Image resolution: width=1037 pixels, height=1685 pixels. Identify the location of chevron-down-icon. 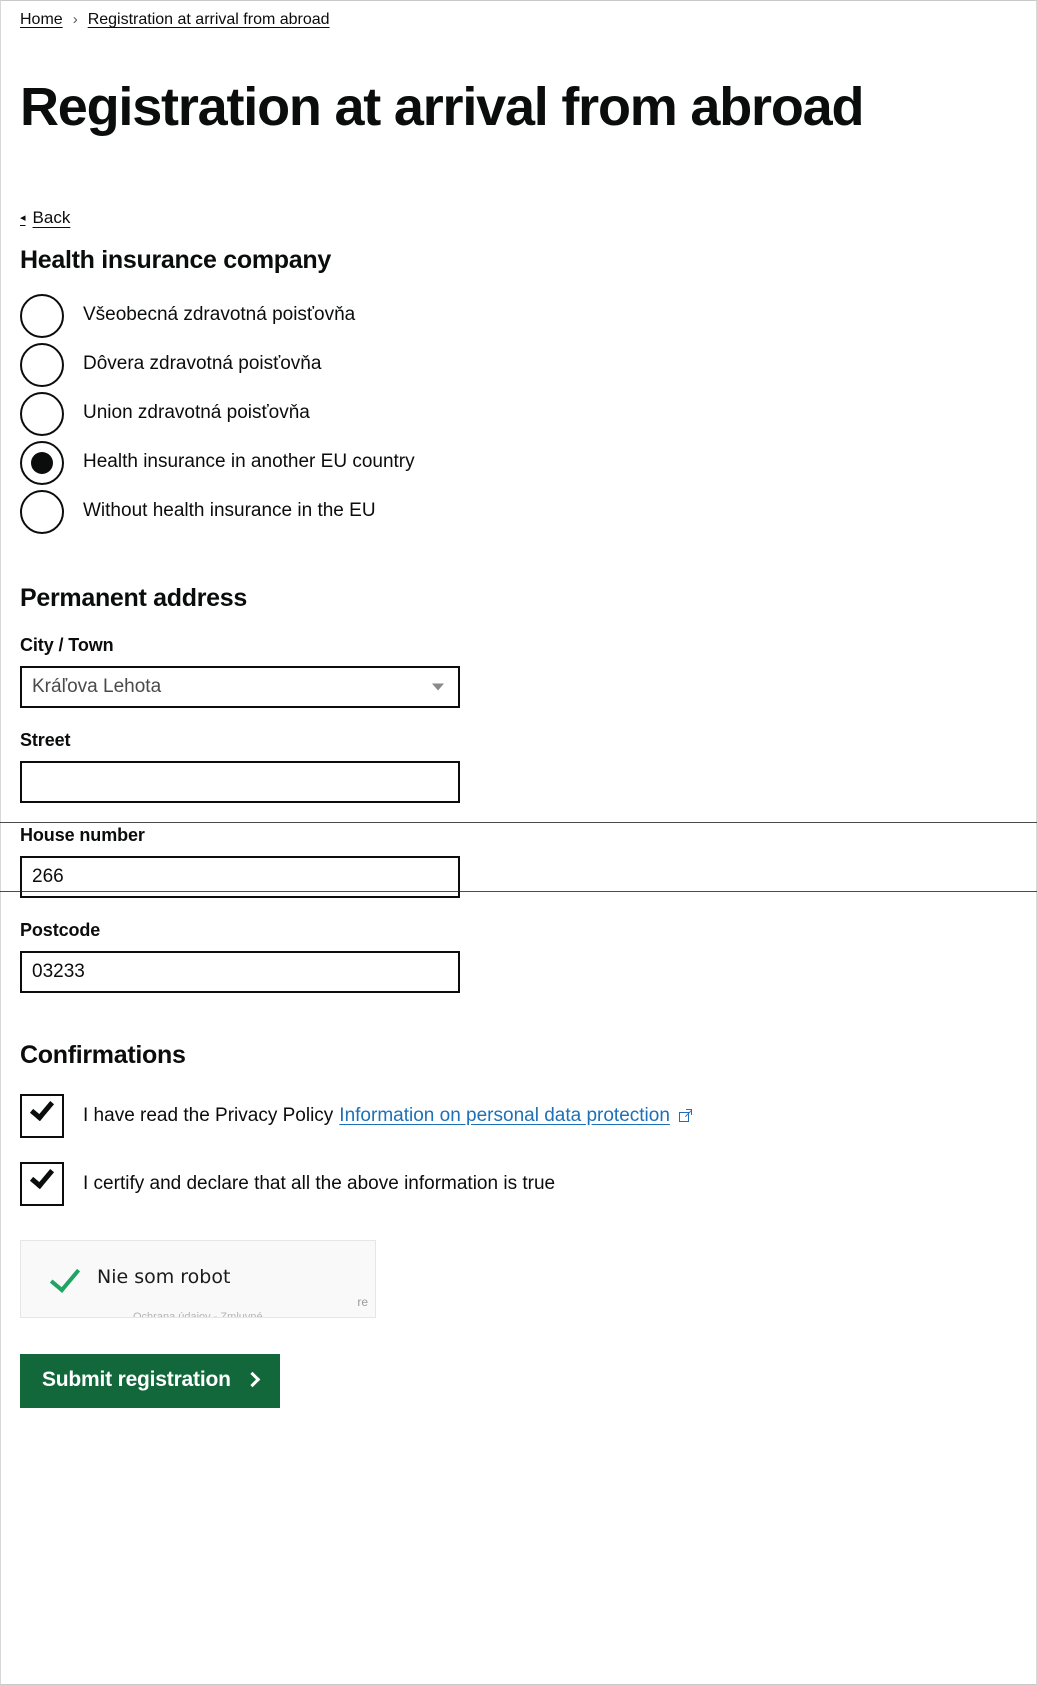
(438, 687).